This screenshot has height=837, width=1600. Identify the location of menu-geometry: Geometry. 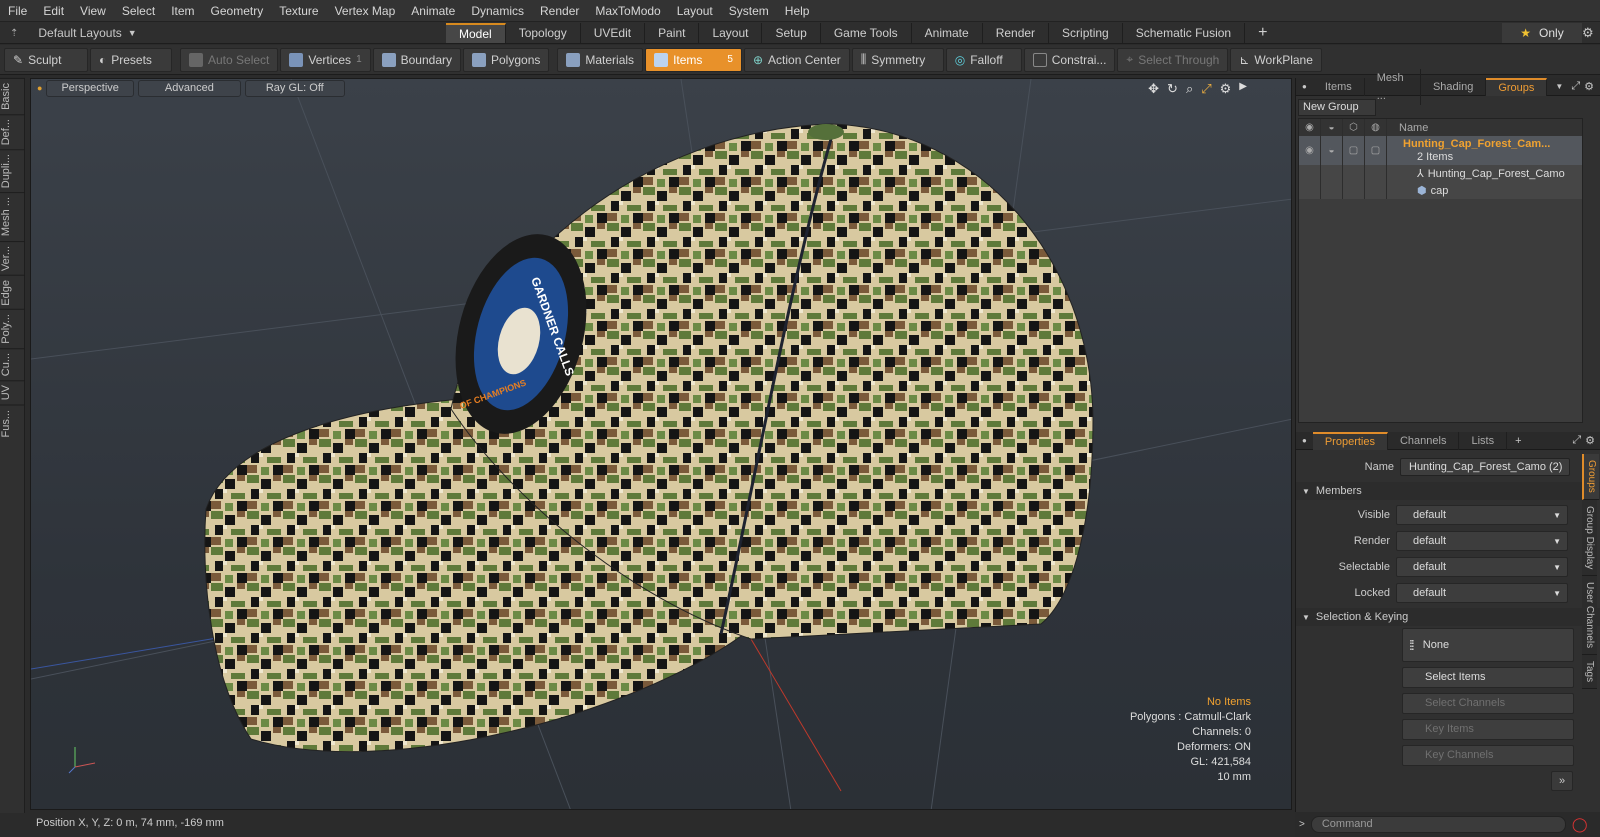
(237, 11).